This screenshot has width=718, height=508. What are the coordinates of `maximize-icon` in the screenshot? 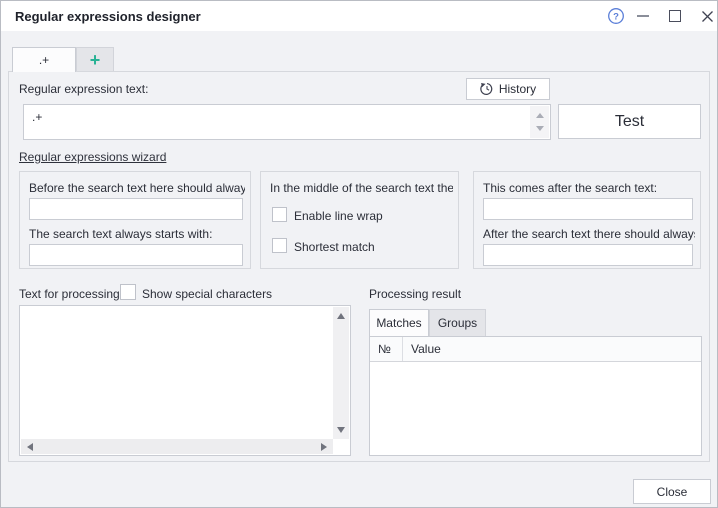 It's located at (675, 16).